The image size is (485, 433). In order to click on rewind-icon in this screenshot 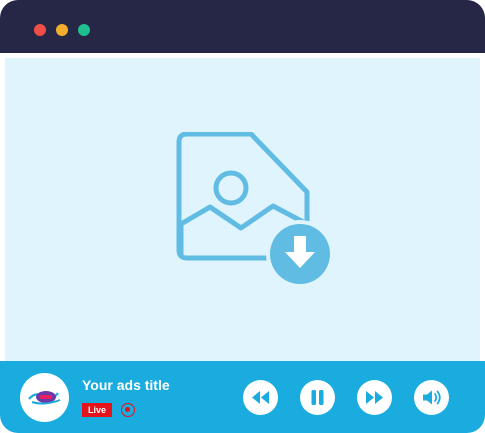, I will do `click(260, 397)`.